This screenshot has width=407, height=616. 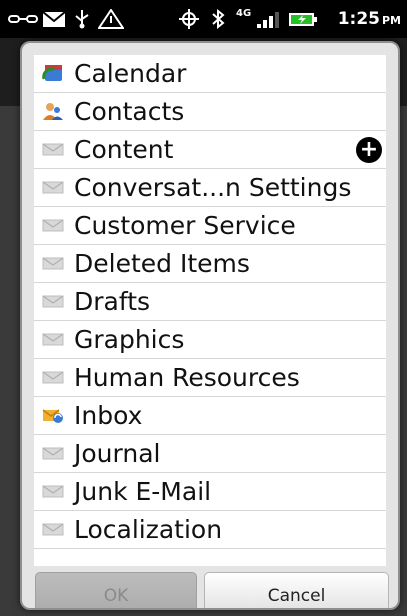 I want to click on folder-row: Customer Service, so click(x=210, y=226).